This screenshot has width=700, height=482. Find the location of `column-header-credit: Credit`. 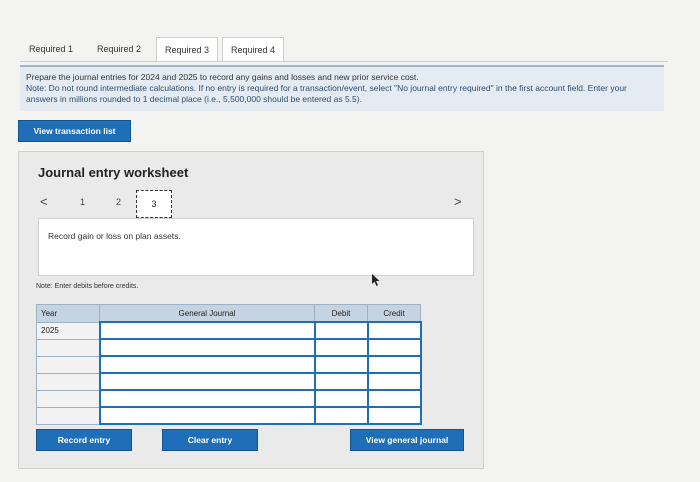

column-header-credit: Credit is located at coordinates (394, 313).